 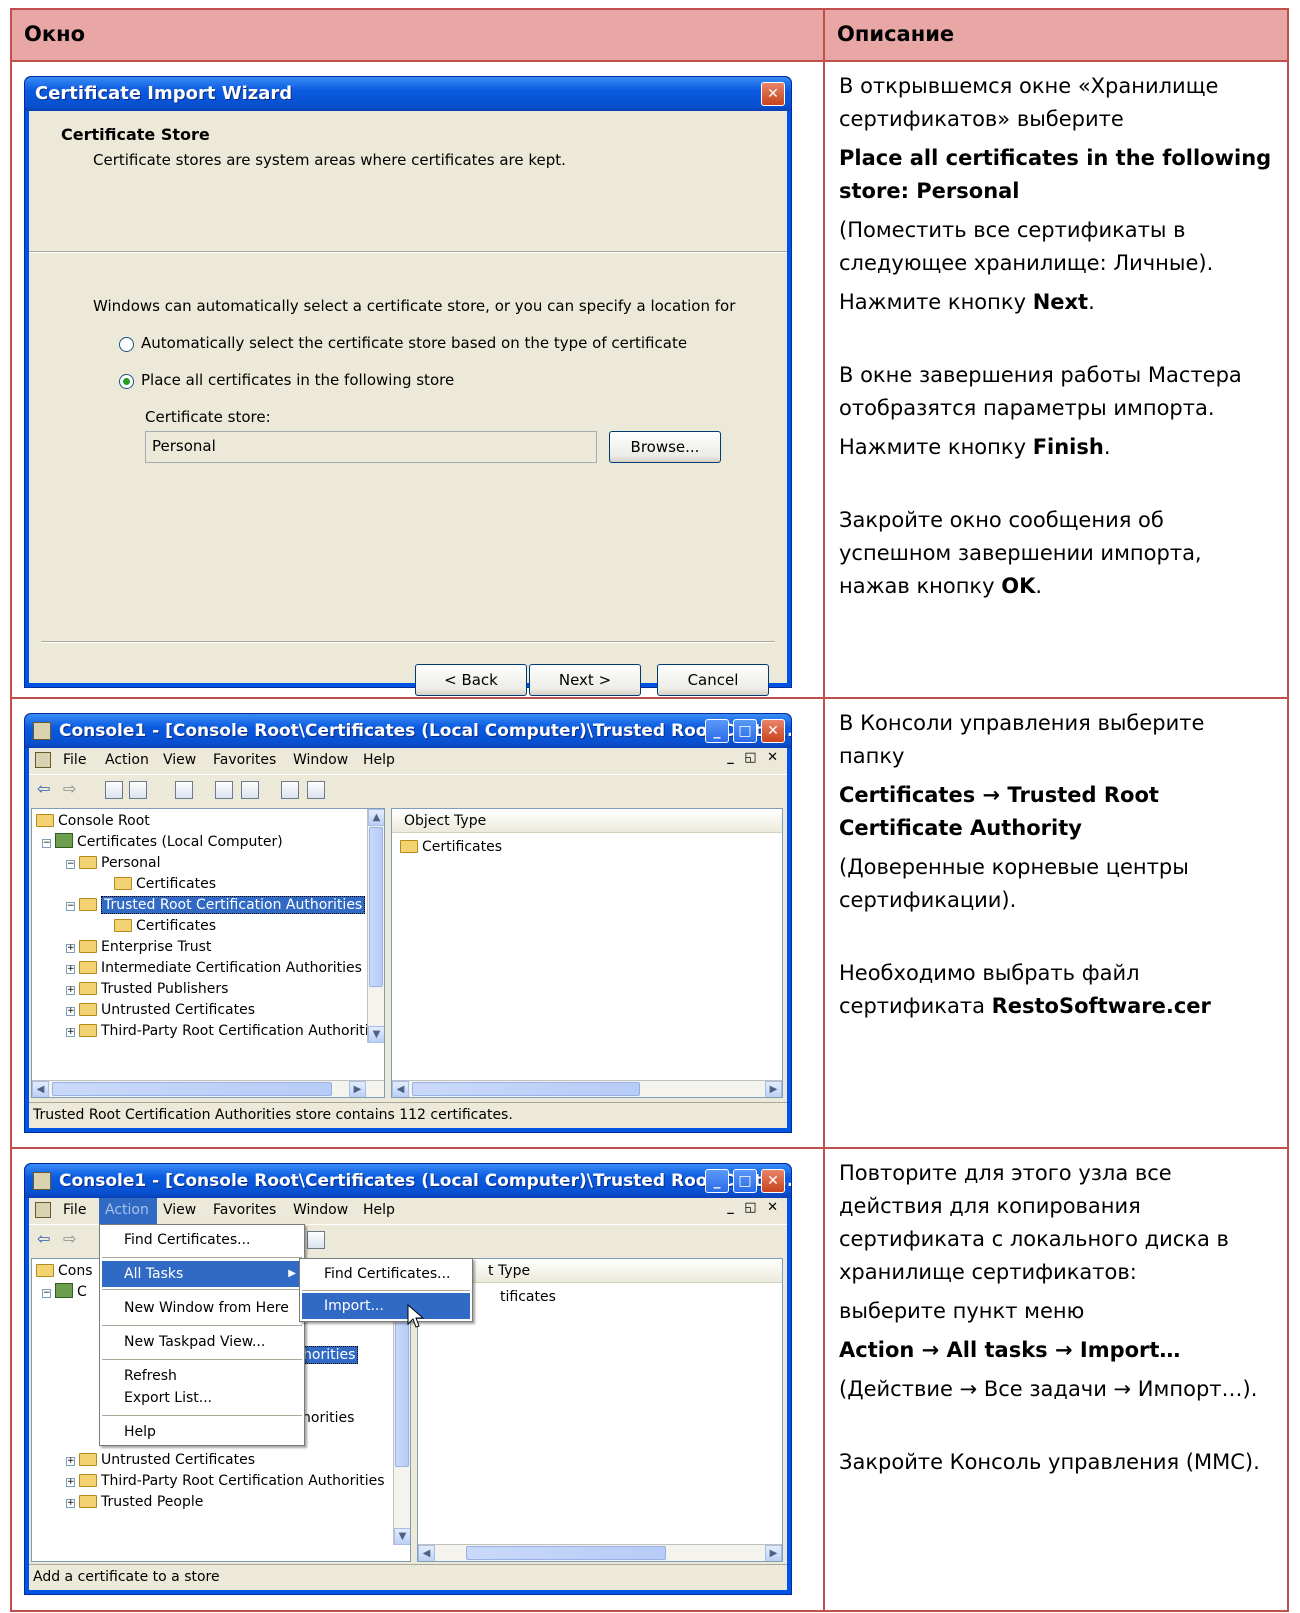 I want to click on menu-action: Action, so click(x=127, y=760).